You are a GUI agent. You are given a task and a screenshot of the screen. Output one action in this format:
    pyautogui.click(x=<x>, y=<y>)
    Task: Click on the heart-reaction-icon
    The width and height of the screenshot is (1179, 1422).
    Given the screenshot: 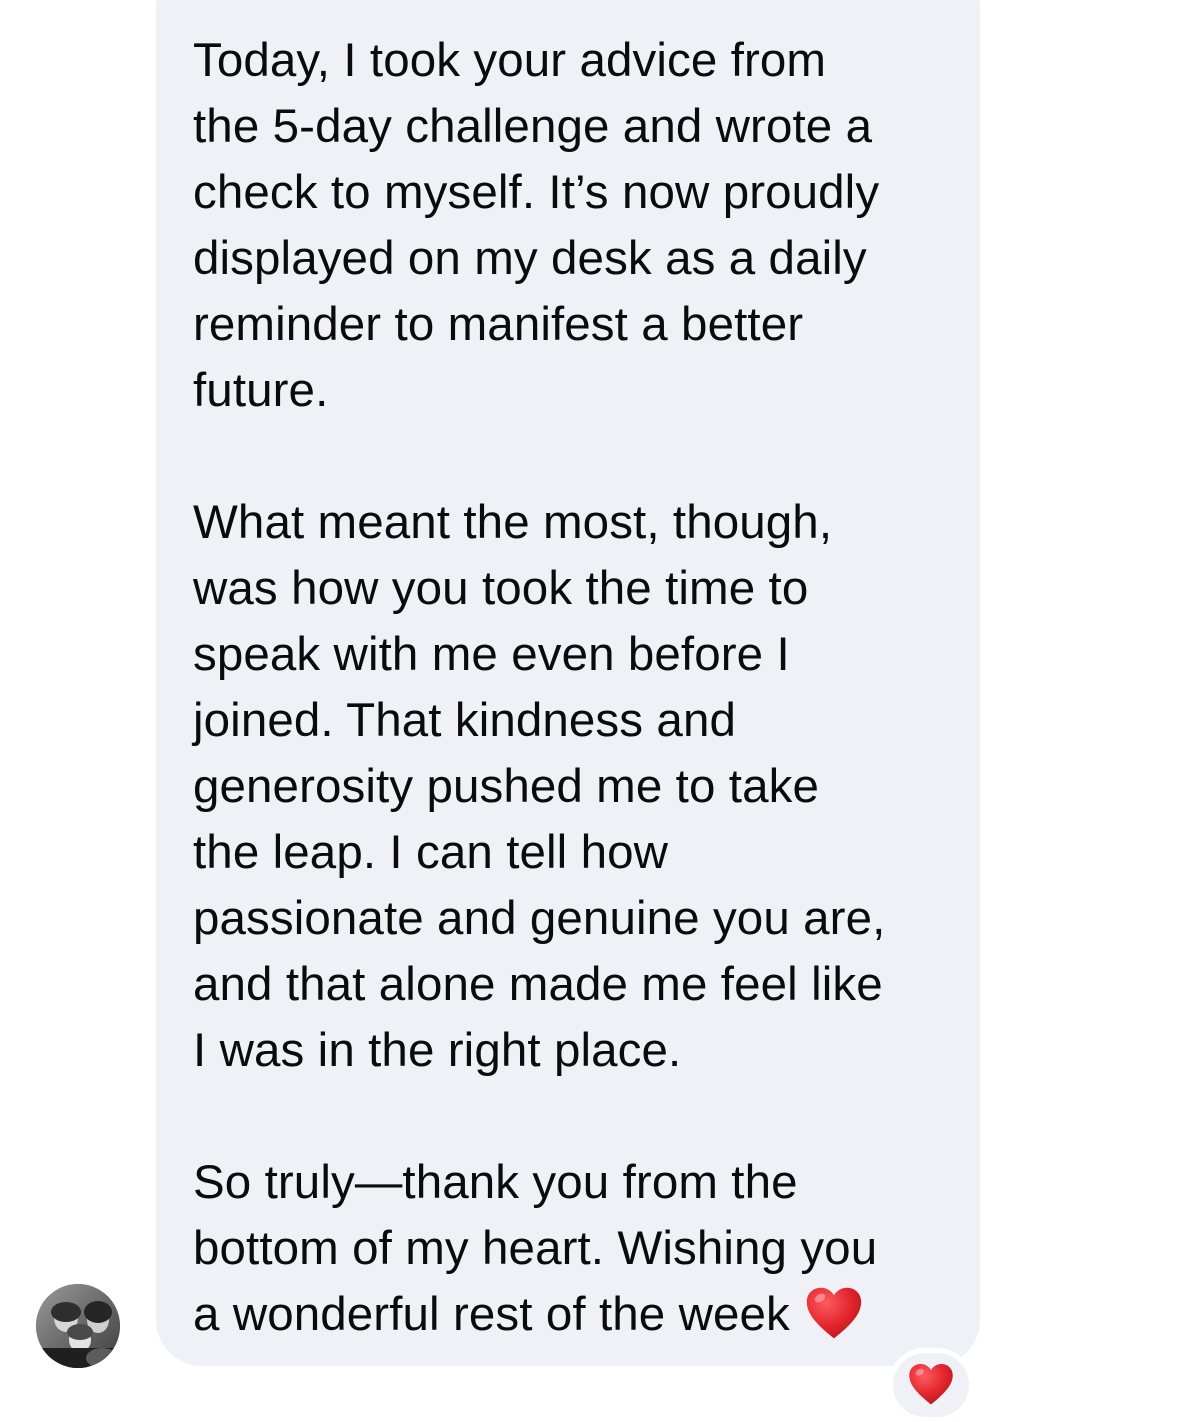 What is the action you would take?
    pyautogui.click(x=931, y=1384)
    